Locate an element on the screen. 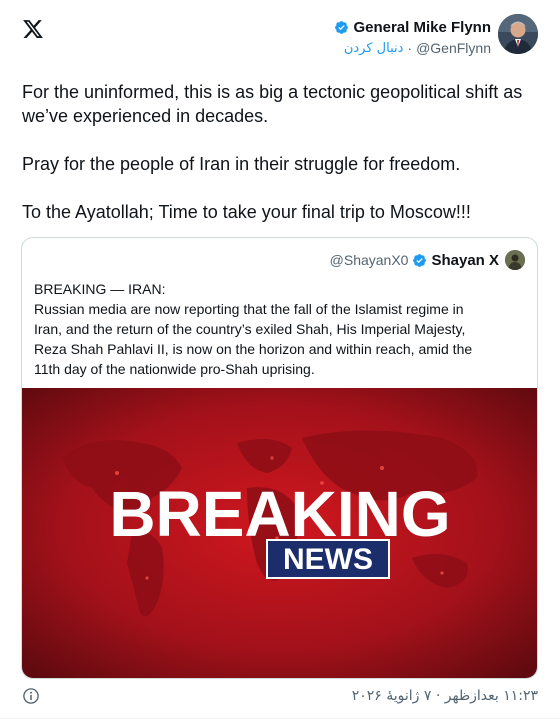  tweet-timestamp: ۱۱:۲۳ بعدازظهر · ۷ ژانویهٔ ۲۰۲۶ is located at coordinates (445, 696).